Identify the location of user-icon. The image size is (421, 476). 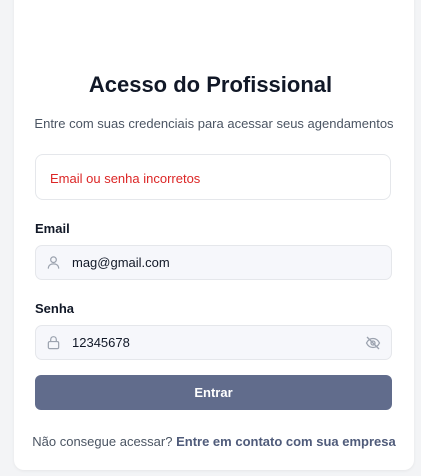
(53, 262).